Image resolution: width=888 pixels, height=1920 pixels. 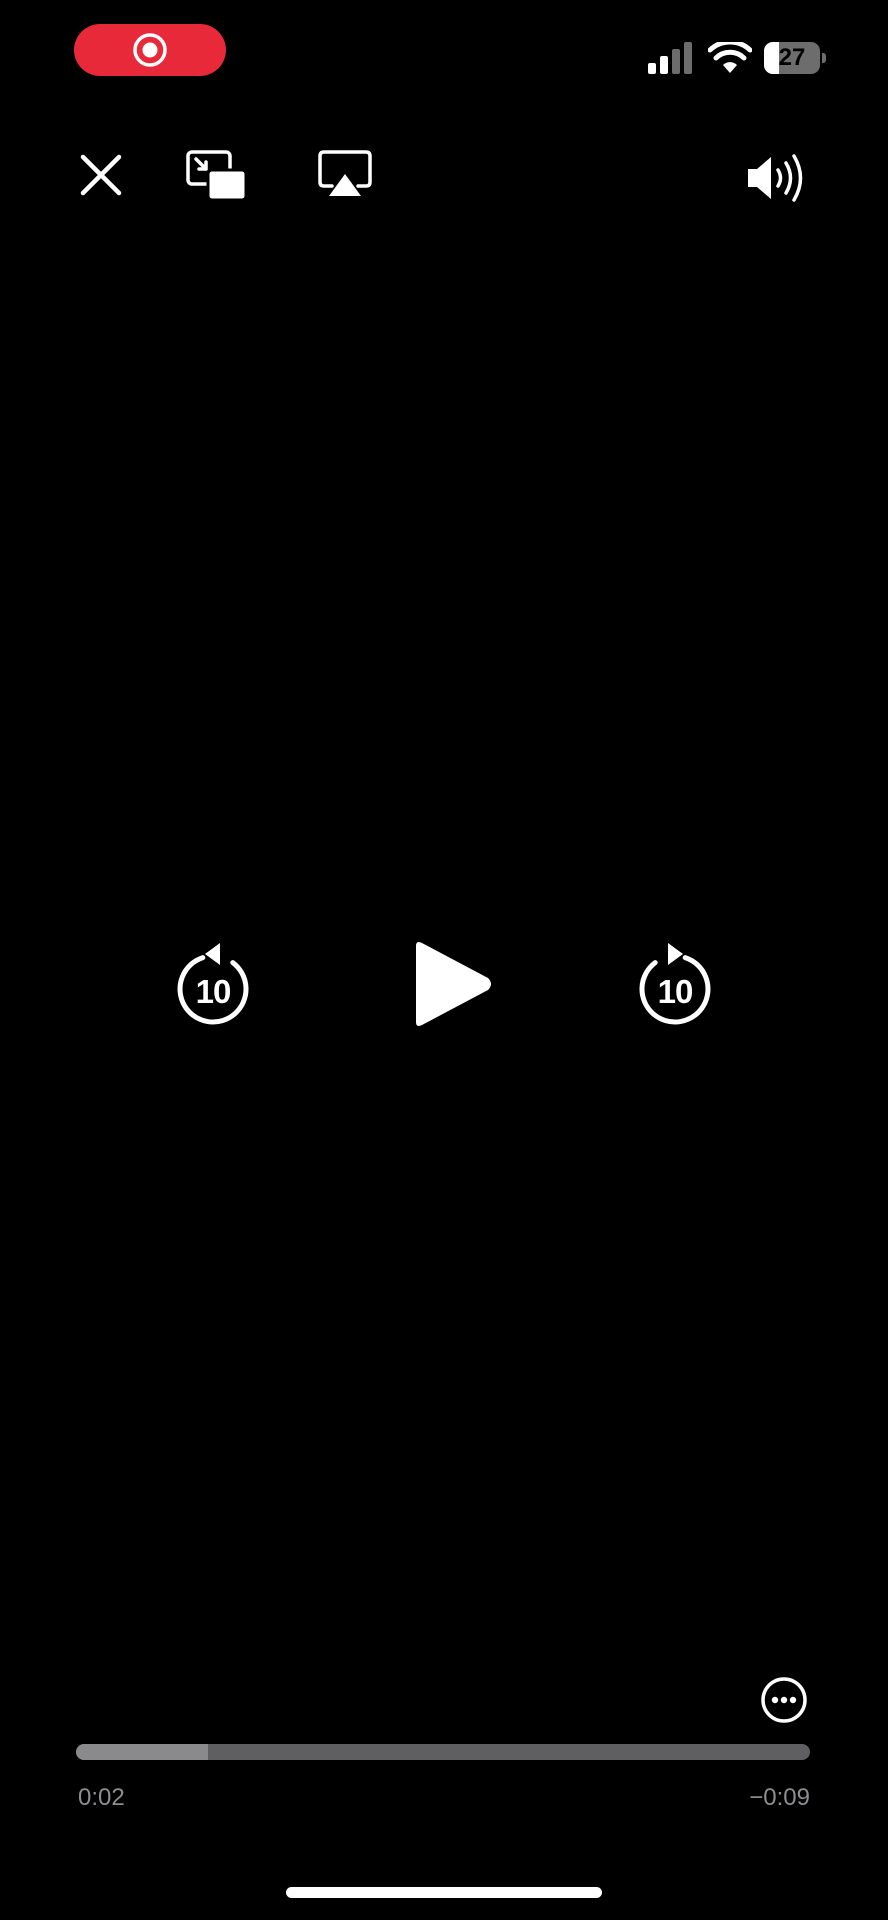 What do you see at coordinates (824, 58) in the screenshot?
I see `battery-cap` at bounding box center [824, 58].